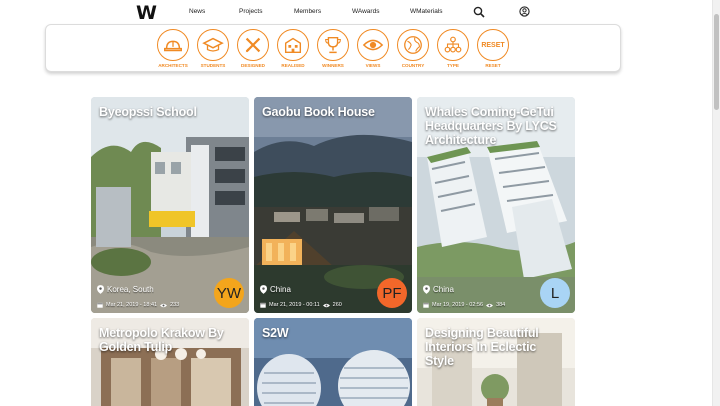 Image resolution: width=720 pixels, height=406 pixels. I want to click on filter-architects: Architects, so click(173, 48).